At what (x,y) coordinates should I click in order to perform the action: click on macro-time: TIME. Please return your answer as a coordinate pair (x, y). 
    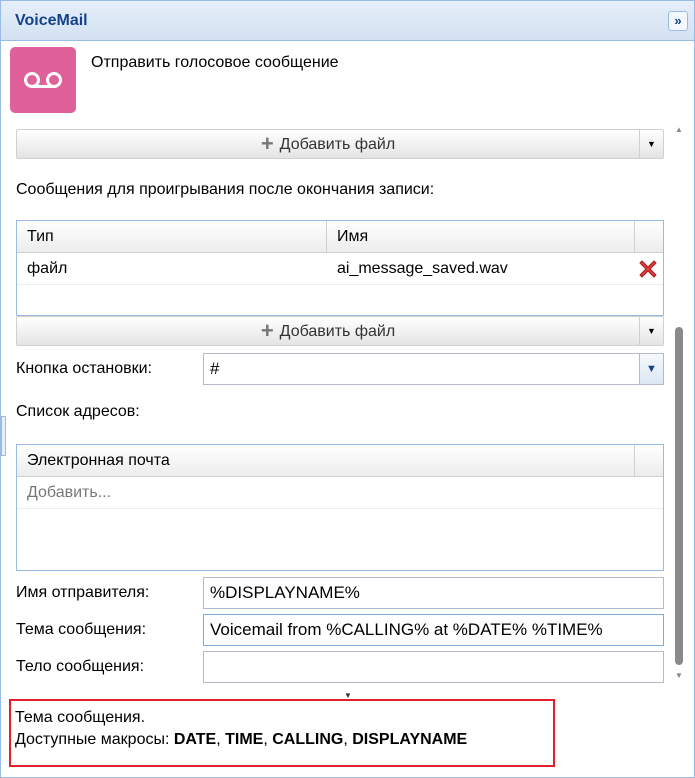
    Looking at the image, I should click on (244, 739).